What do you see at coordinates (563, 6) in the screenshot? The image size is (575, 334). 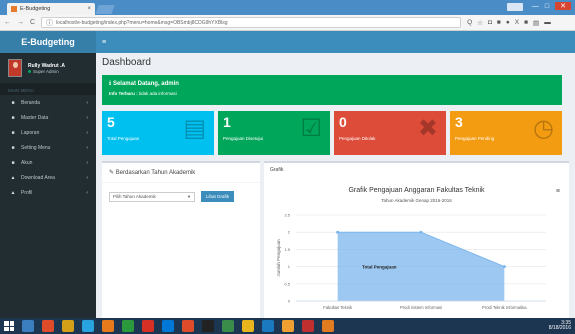 I see `close-window-icon: ✕` at bounding box center [563, 6].